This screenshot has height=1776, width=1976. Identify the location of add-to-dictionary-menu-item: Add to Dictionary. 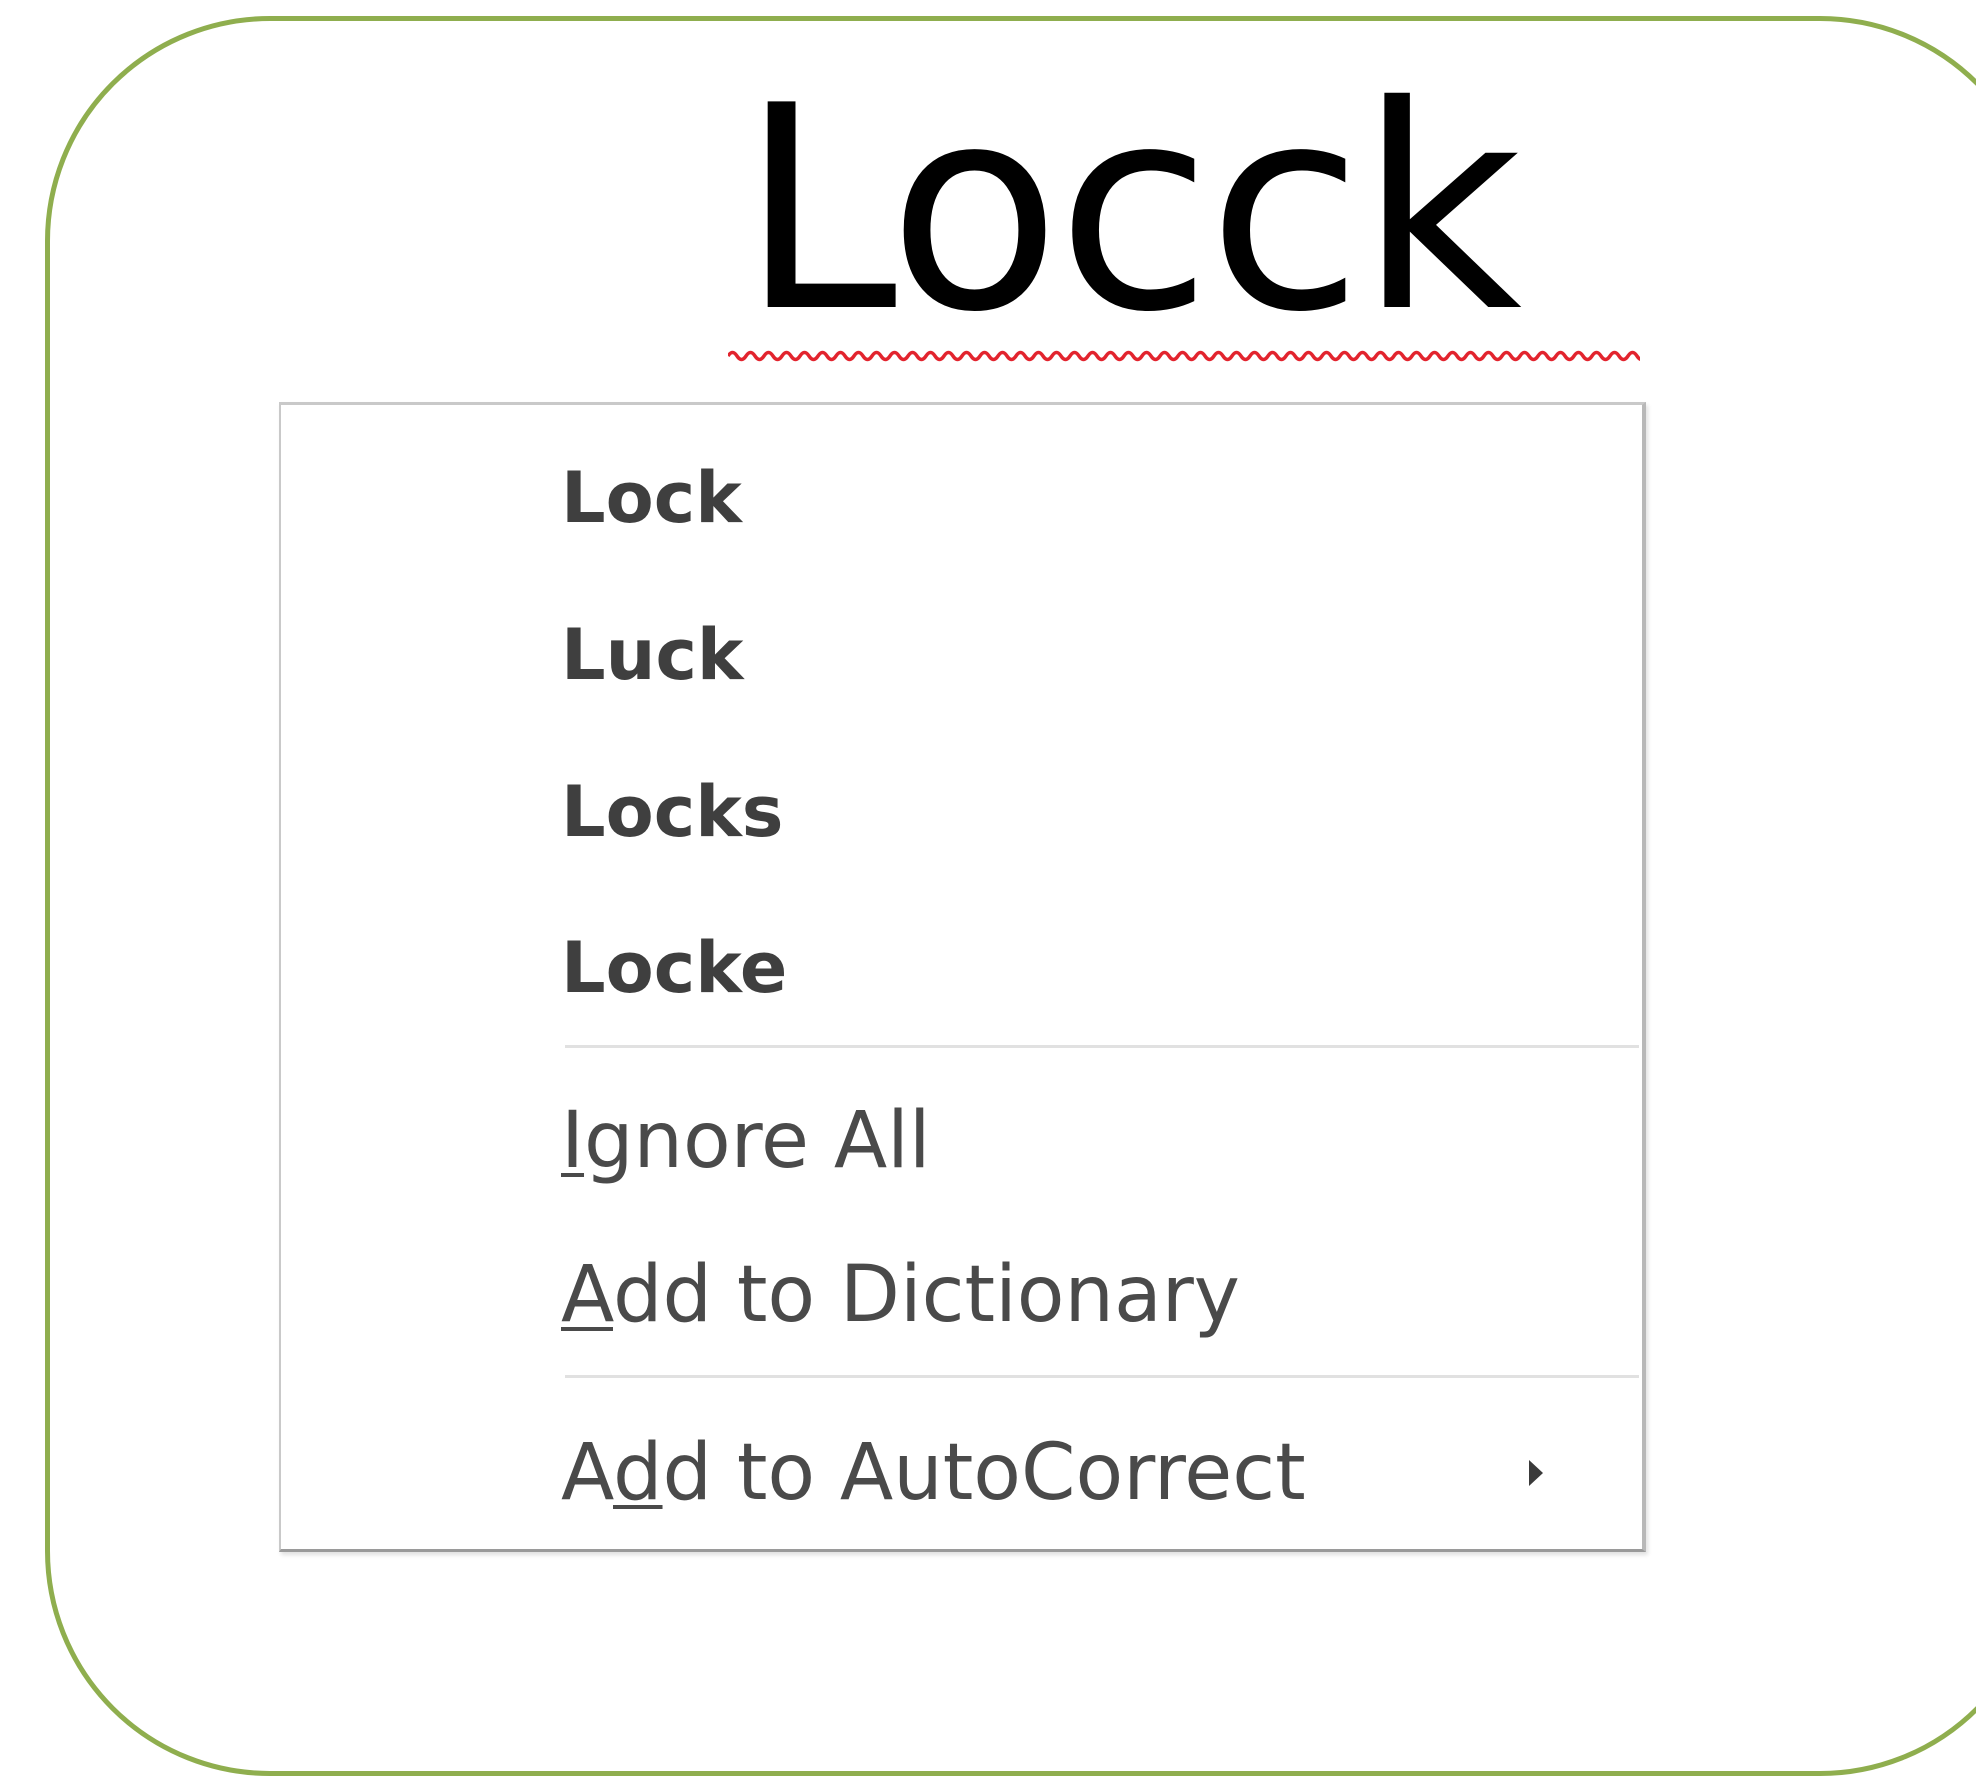
(900, 1295).